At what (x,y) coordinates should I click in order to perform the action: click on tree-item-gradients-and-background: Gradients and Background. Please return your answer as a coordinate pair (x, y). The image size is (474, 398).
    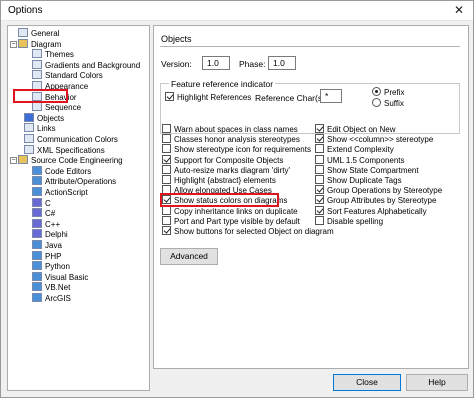
    Looking at the image, I should click on (86, 65).